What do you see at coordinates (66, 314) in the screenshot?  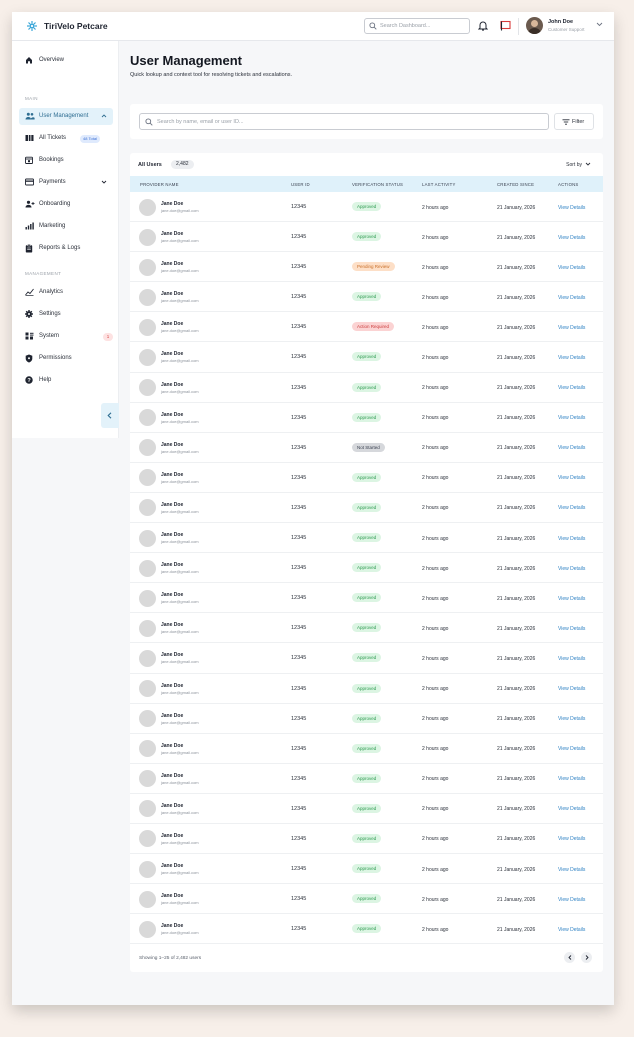 I see `sidebar-item-settings: Settings` at bounding box center [66, 314].